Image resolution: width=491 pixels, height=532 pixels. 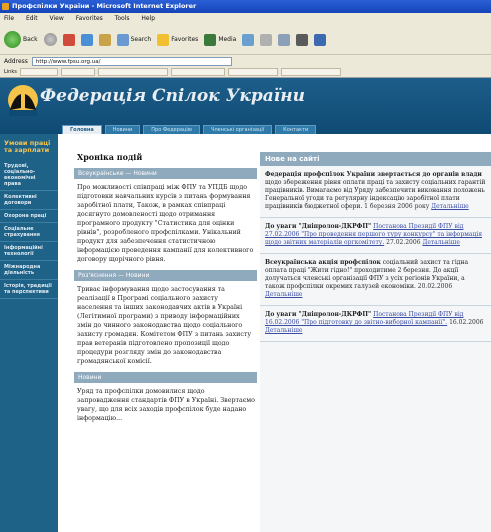 What do you see at coordinates (29, 232) in the screenshot?
I see `sidebar-item: Соціальне страхування` at bounding box center [29, 232].